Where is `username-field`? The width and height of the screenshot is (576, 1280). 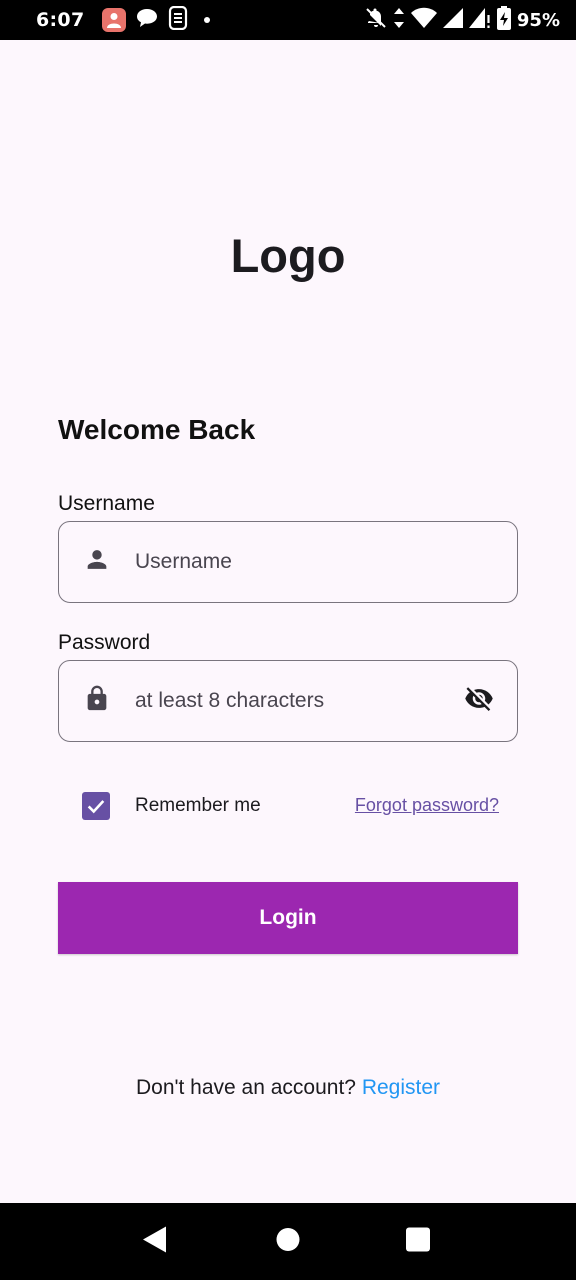
username-field is located at coordinates (288, 562).